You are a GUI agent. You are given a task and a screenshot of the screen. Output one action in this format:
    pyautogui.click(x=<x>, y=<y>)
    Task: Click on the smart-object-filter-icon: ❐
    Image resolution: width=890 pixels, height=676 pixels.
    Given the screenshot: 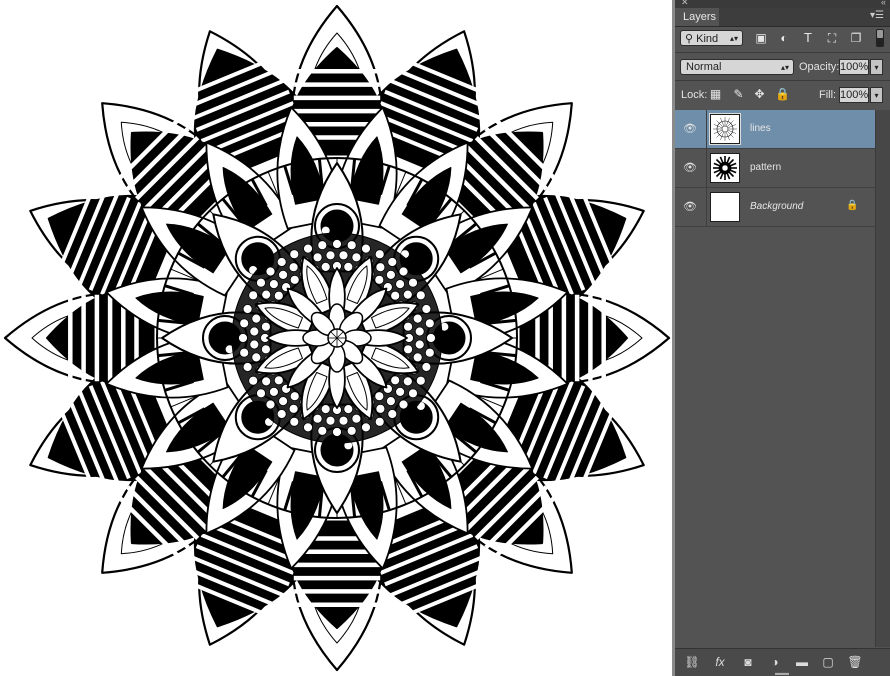 What is the action you would take?
    pyautogui.click(x=856, y=38)
    